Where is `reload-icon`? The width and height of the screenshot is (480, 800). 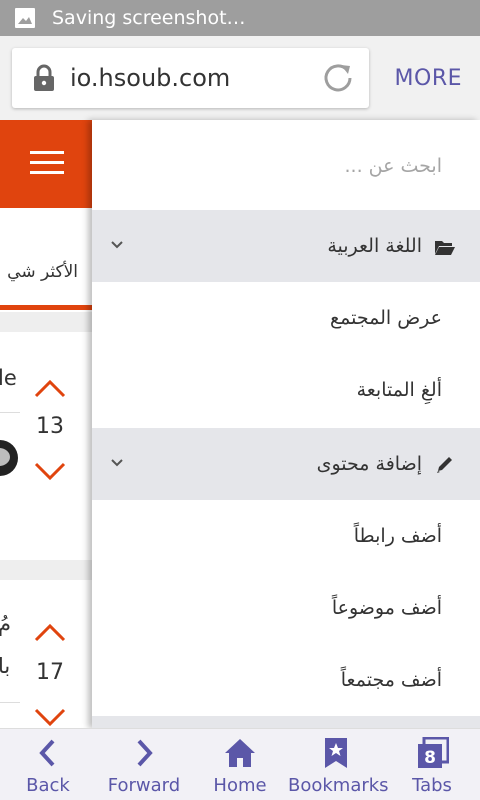
reload-icon is located at coordinates (338, 78).